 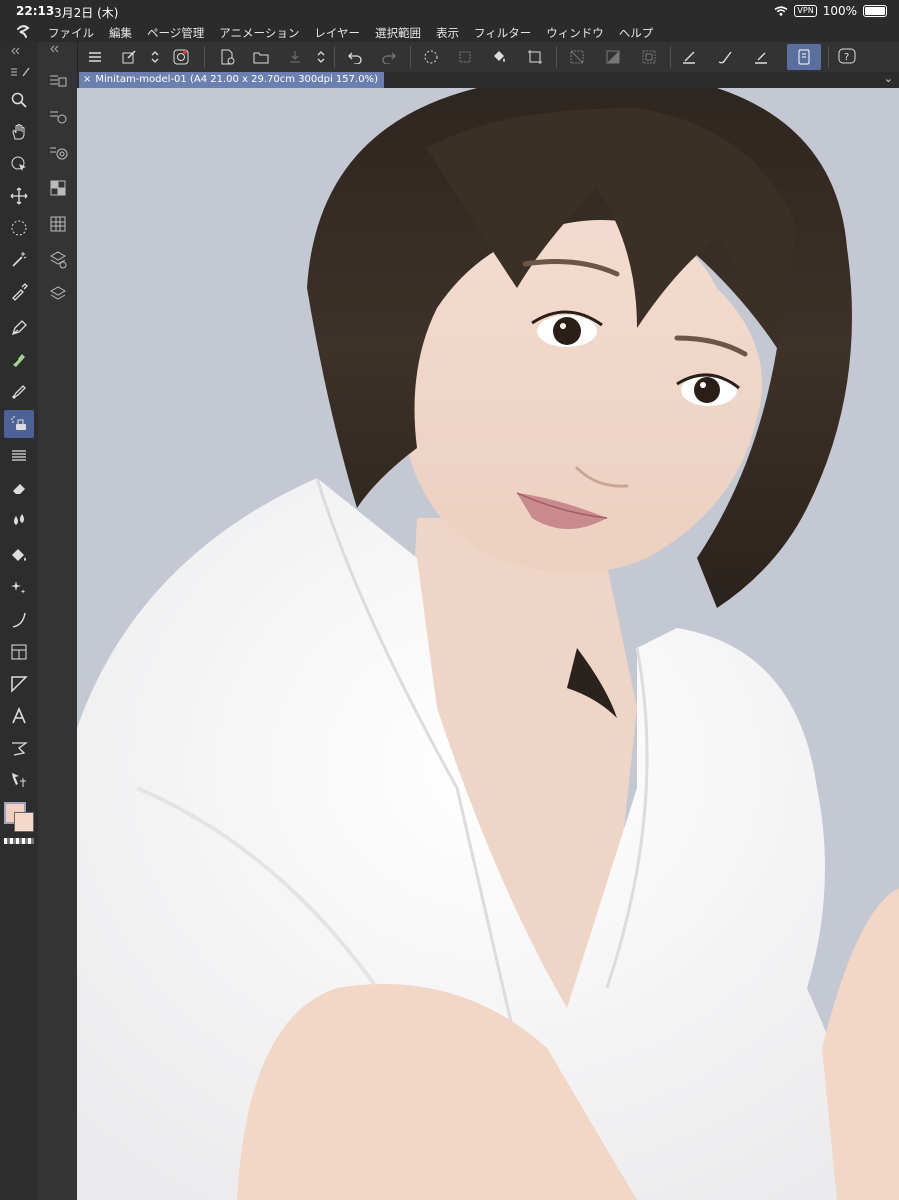 What do you see at coordinates (431, 57) in the screenshot?
I see `transform-icon` at bounding box center [431, 57].